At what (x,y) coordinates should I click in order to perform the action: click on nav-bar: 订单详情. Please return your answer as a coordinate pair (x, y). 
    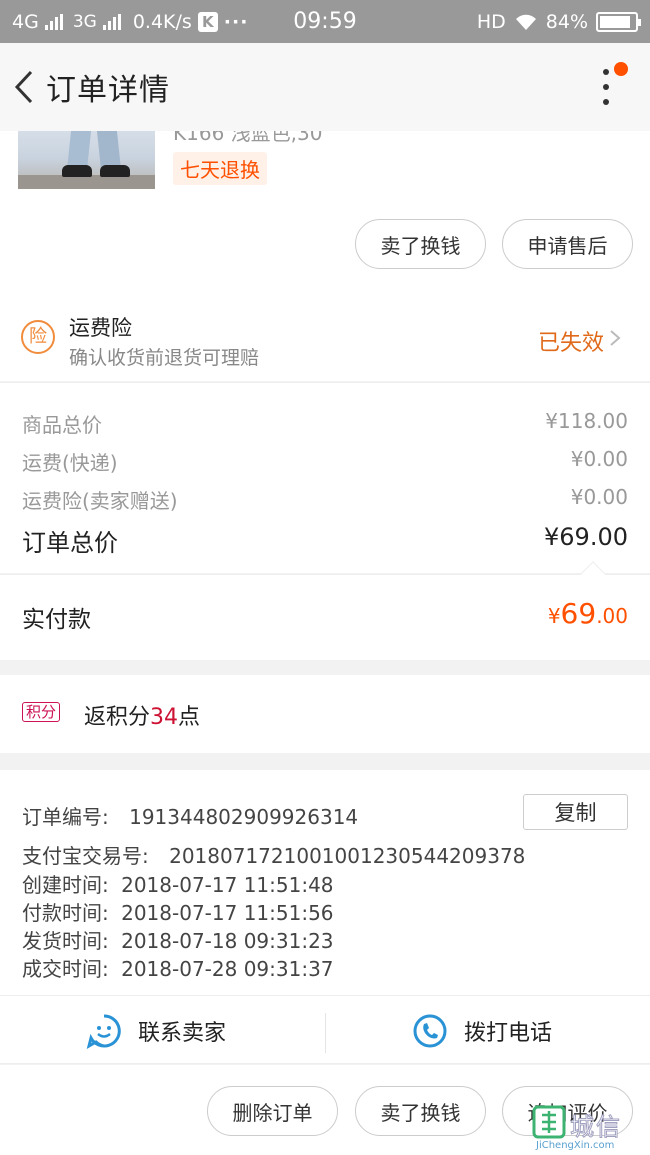
    Looking at the image, I should click on (325, 87).